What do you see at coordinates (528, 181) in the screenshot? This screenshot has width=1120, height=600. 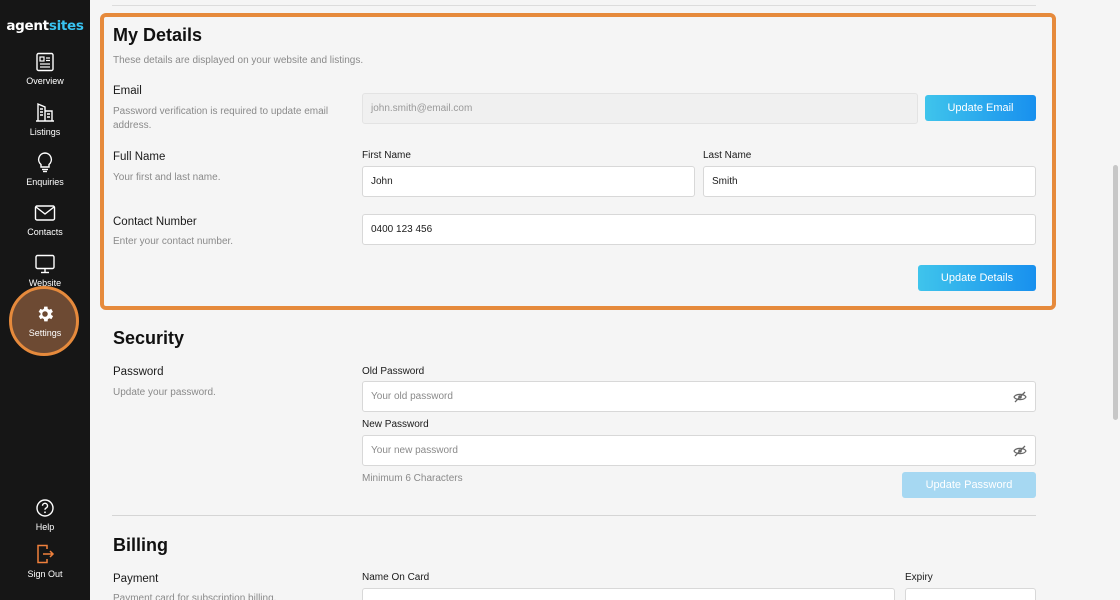 I see `first-name-field: John` at bounding box center [528, 181].